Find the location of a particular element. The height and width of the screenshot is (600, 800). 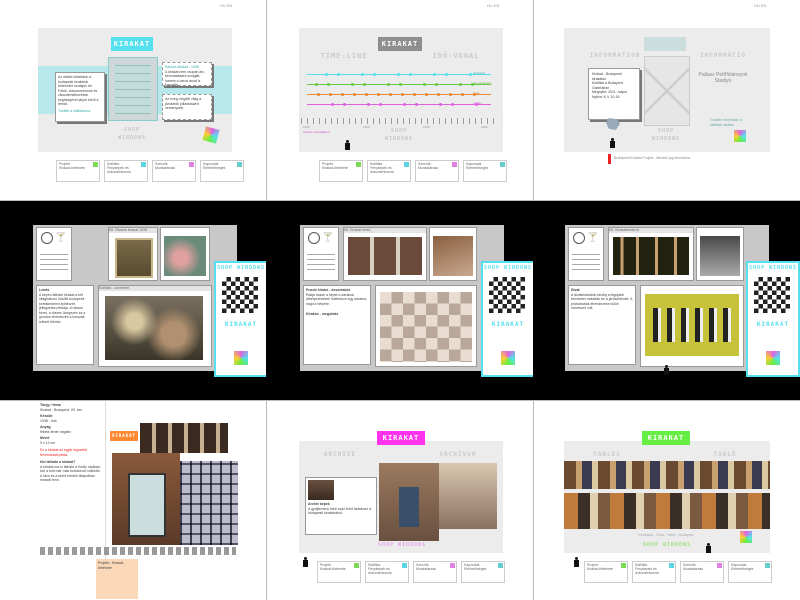

mannequin-photo is located at coordinates (720, 256).